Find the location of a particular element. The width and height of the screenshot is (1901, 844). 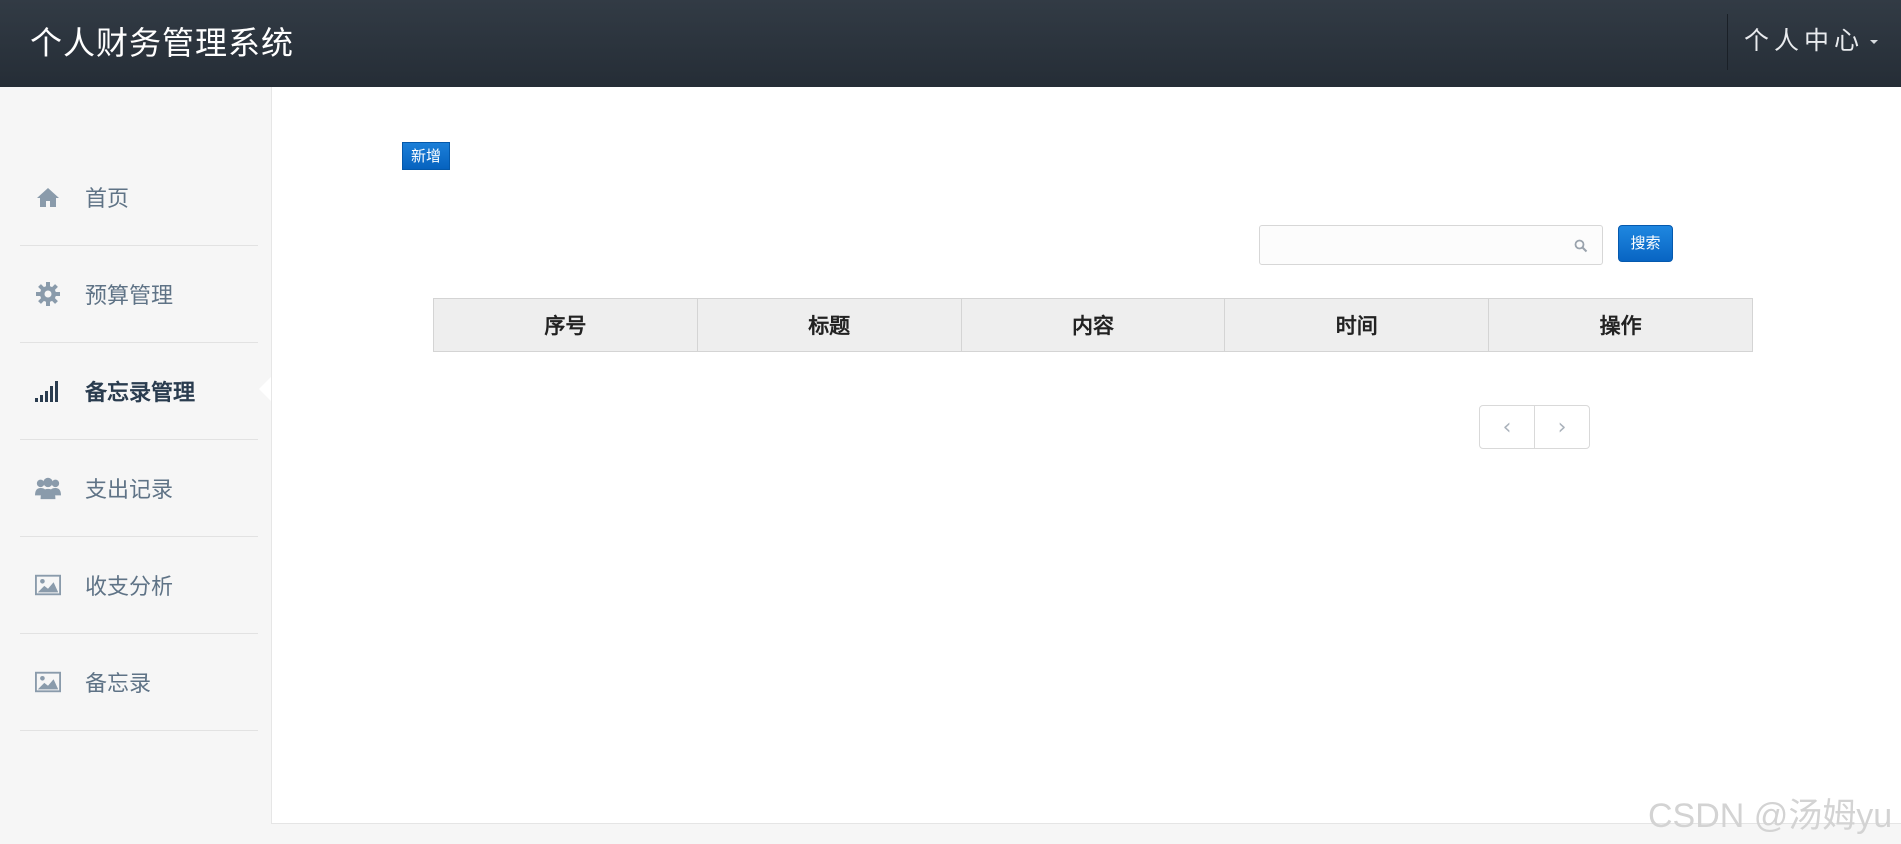

column-header-time: 时间 is located at coordinates (1357, 325).